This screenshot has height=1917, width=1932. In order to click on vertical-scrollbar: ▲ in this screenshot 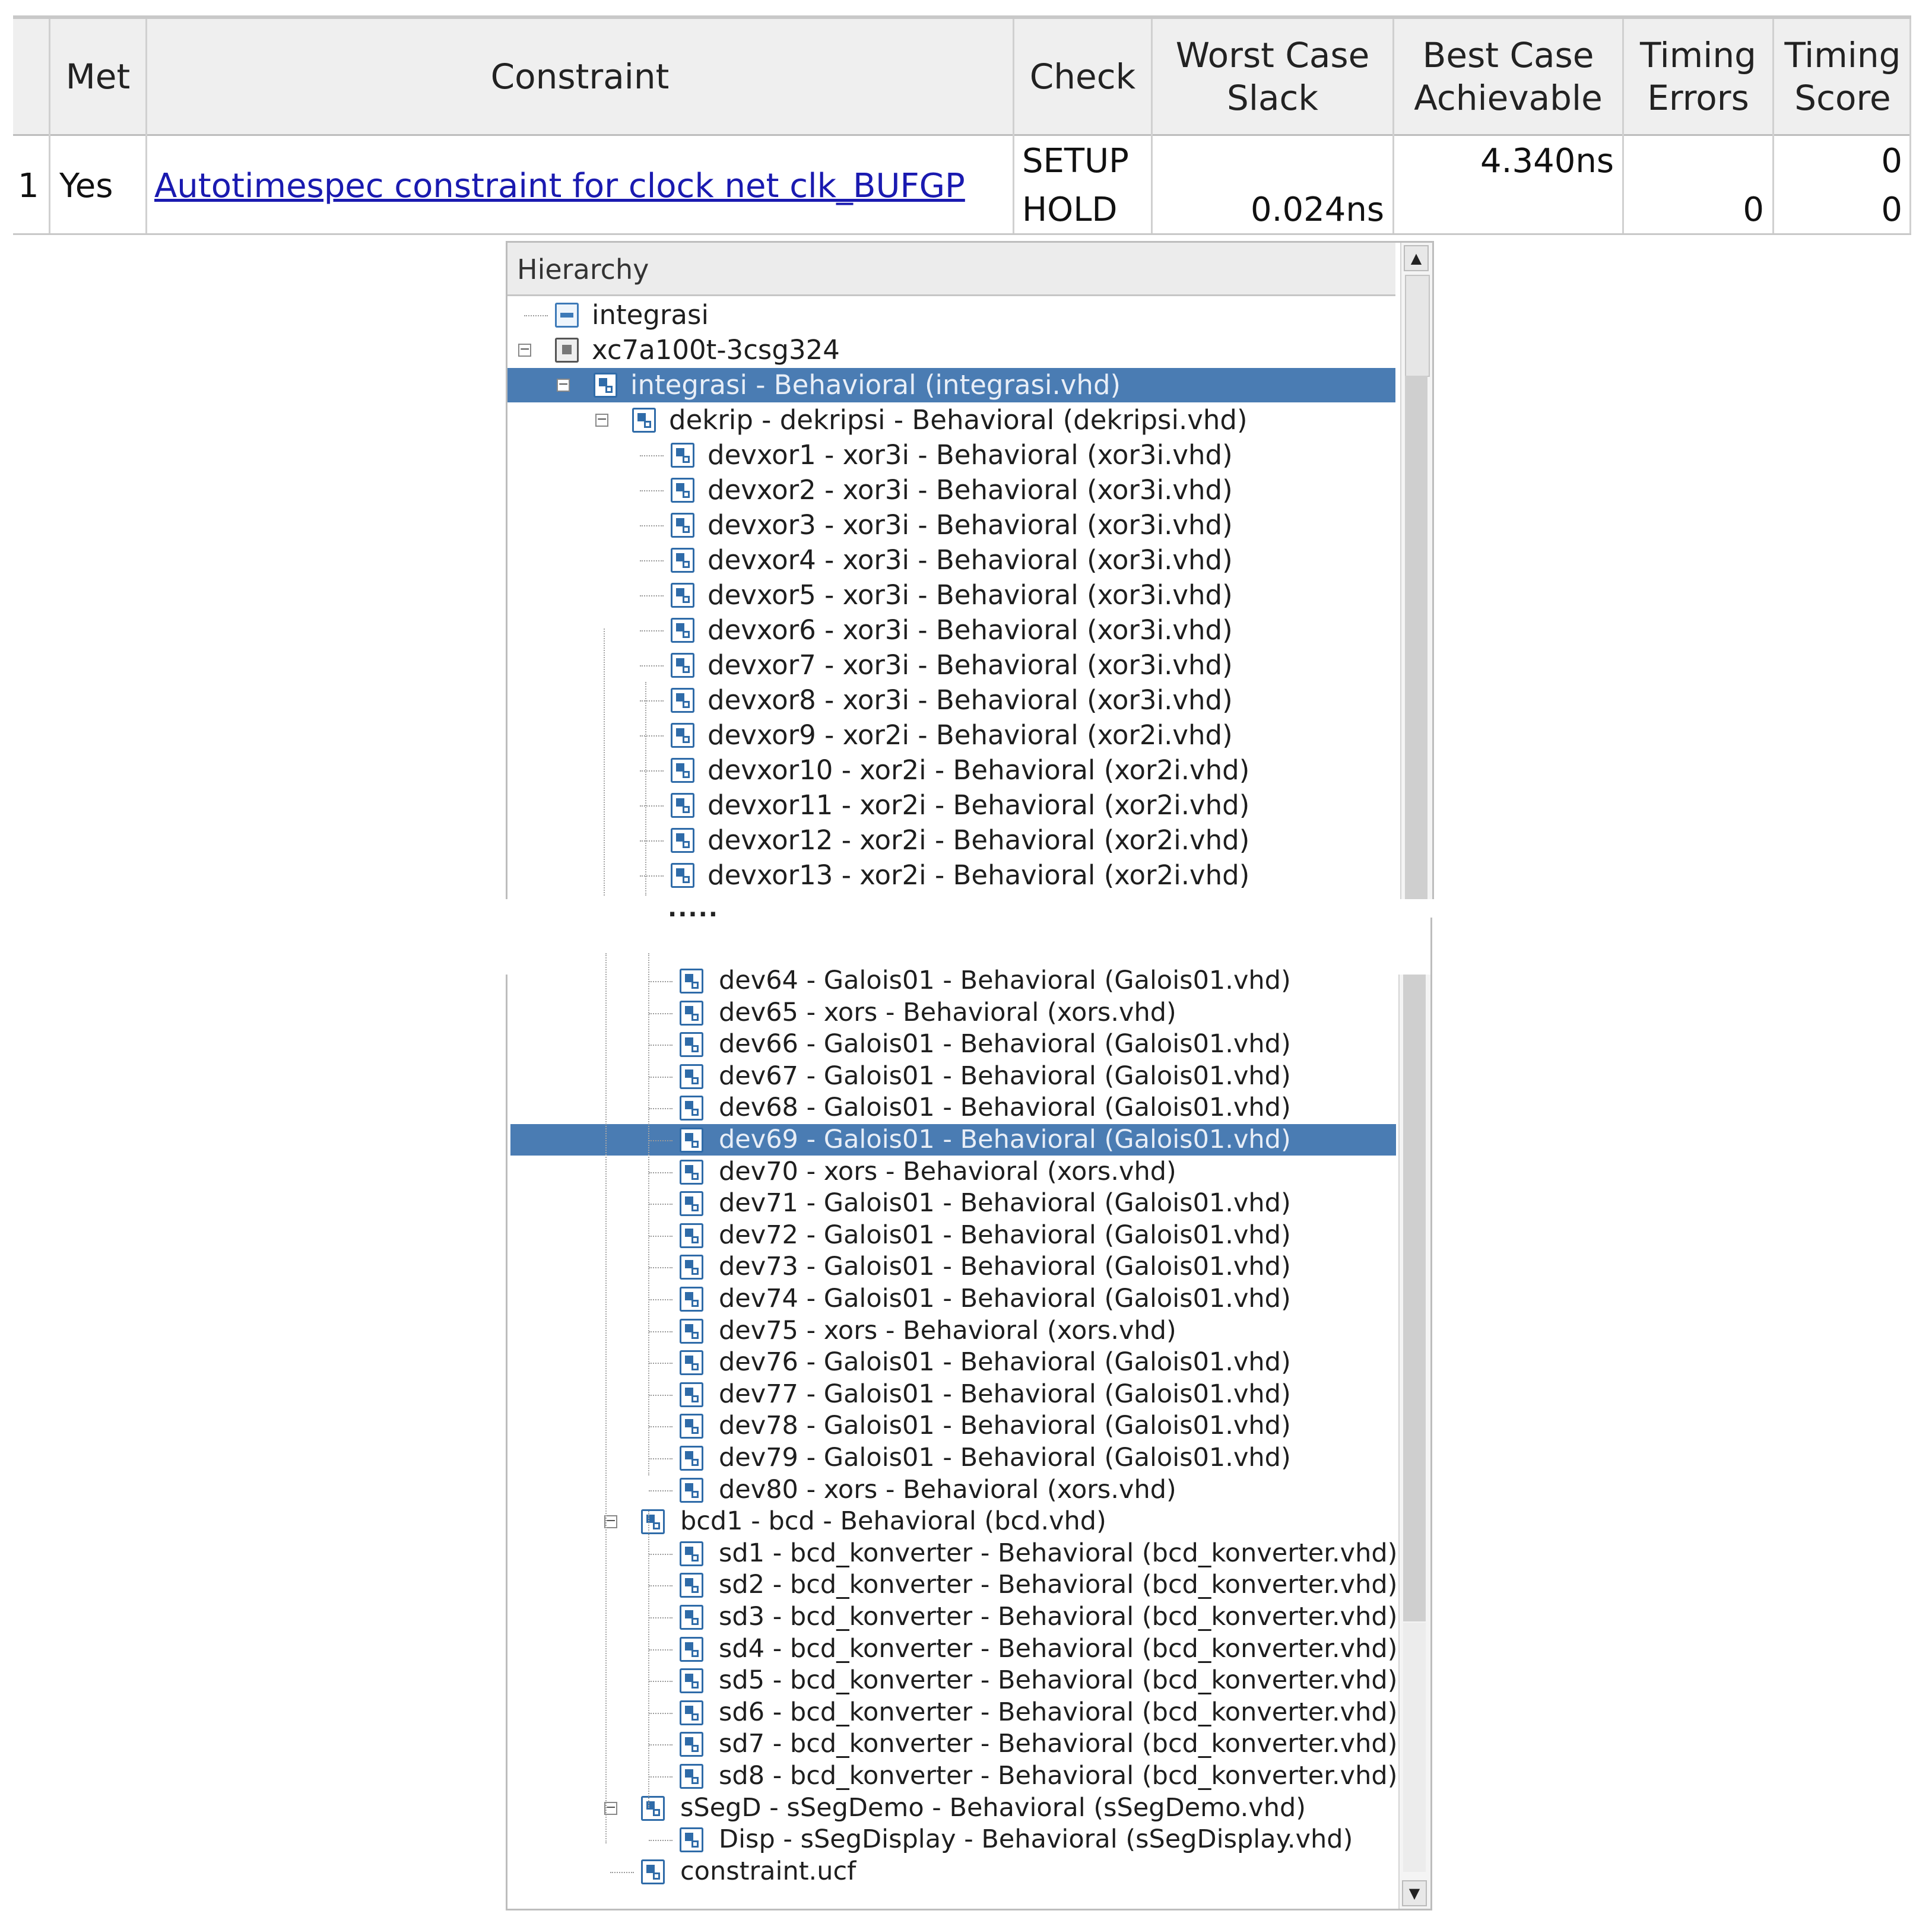, I will do `click(1416, 571)`.